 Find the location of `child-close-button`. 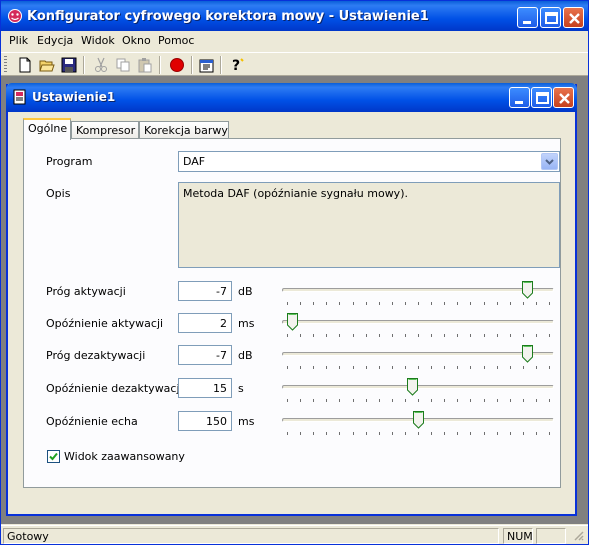

child-close-button is located at coordinates (563, 97).